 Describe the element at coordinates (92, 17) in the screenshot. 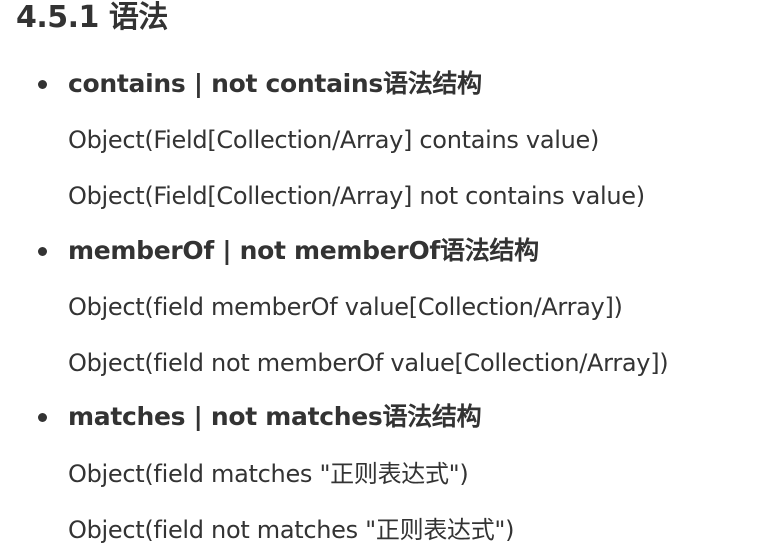

I see `section-heading: 4.5.1 语法` at that location.